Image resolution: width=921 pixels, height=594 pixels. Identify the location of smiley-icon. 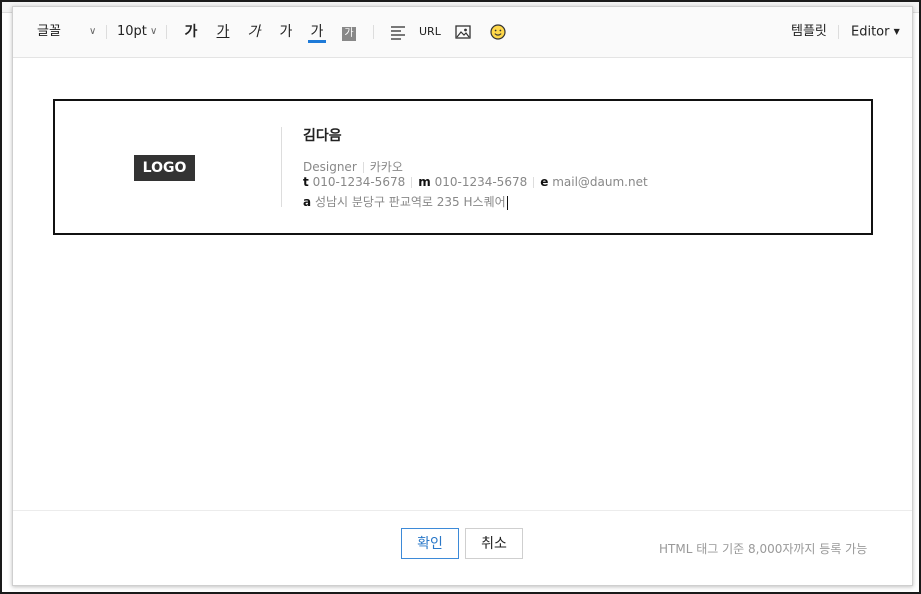
(498, 32).